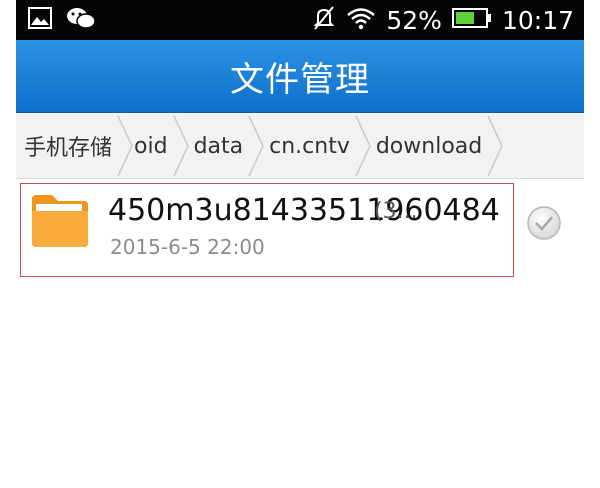 The image size is (600, 488). Describe the element at coordinates (187, 247) in the screenshot. I see `file-date: 2015-6-5 22:00` at that location.